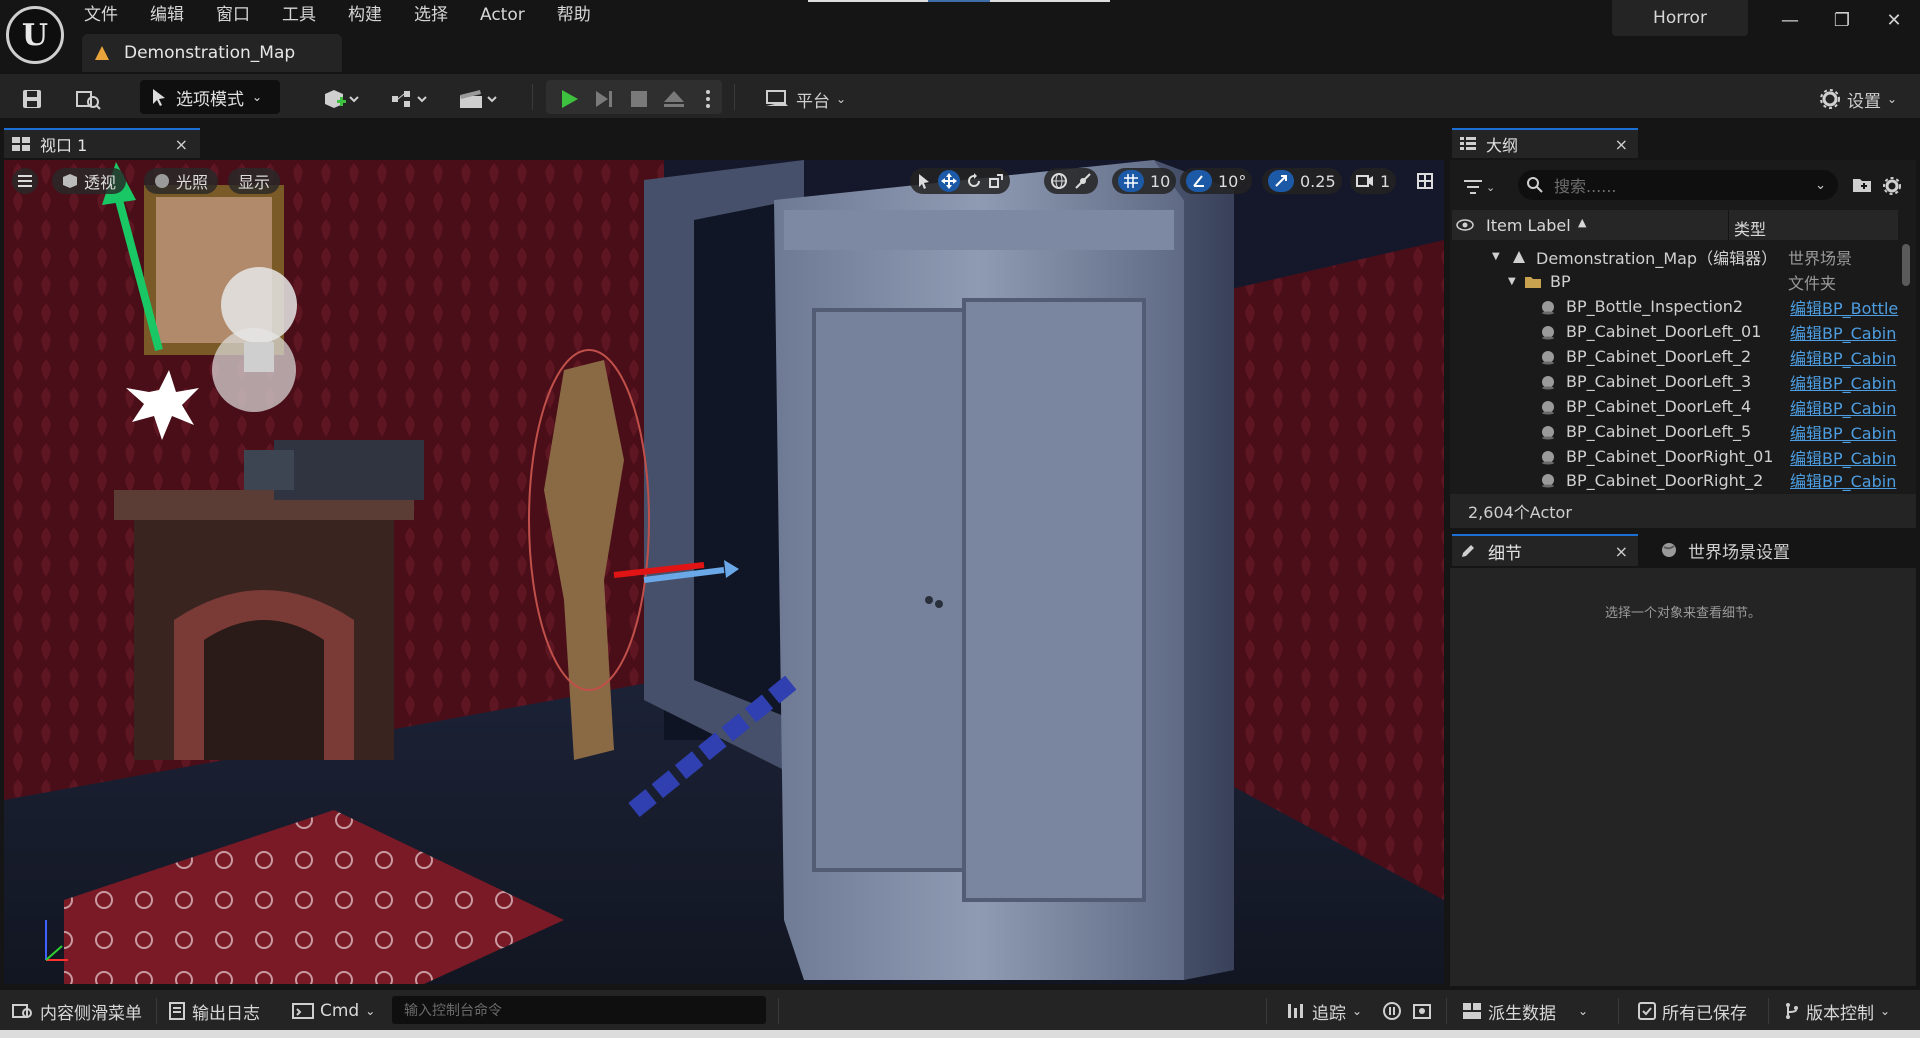 This screenshot has height=1038, width=1920. Describe the element at coordinates (439, 15) in the screenshot. I see `menu-select: 选择` at that location.